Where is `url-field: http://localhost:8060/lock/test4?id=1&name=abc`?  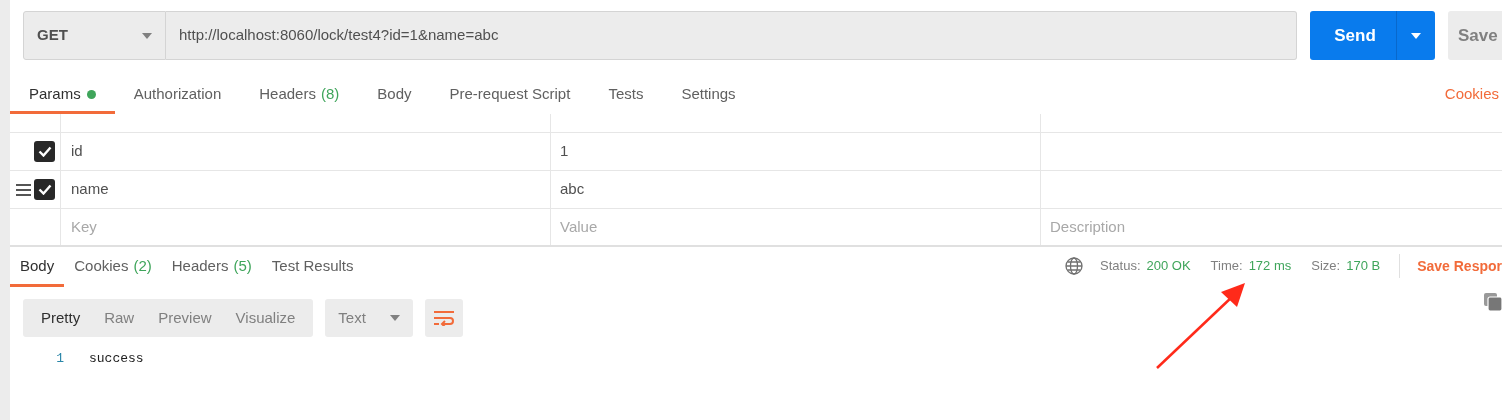 url-field: http://localhost:8060/lock/test4?id=1&name=abc is located at coordinates (731, 35).